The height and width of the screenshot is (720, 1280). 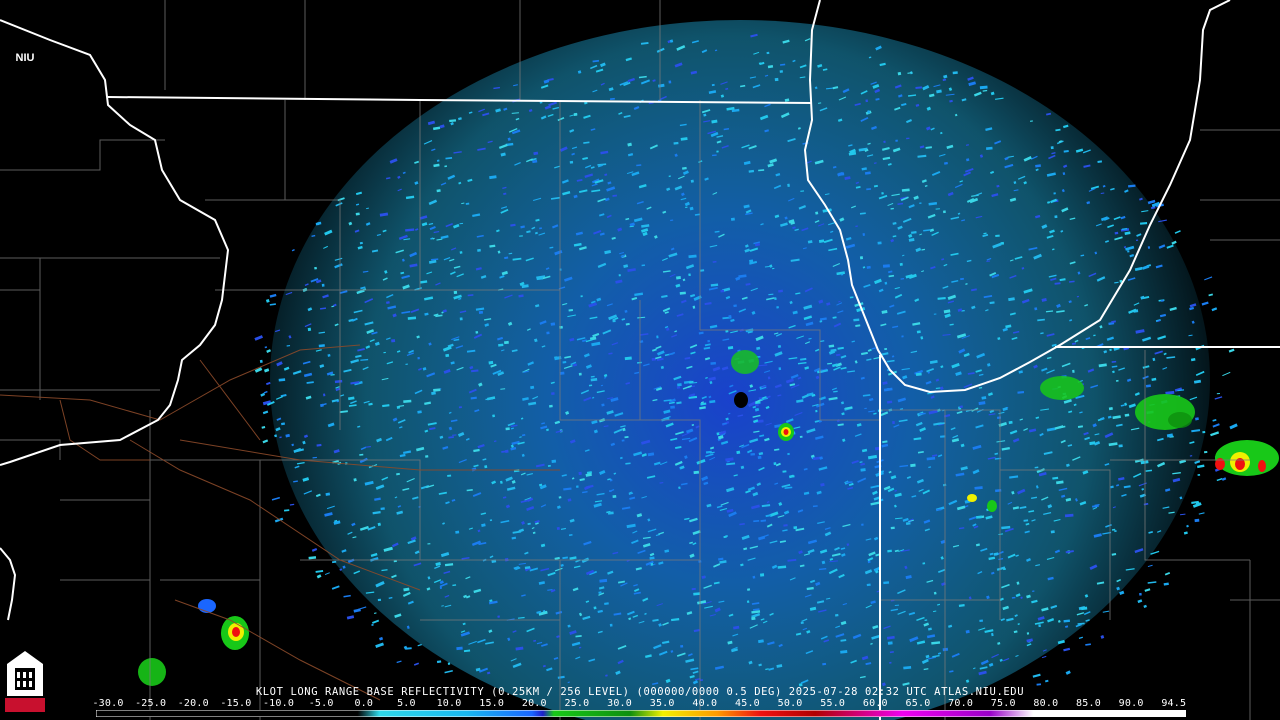 I want to click on legend-tick-label: 75.0, so click(x=1003, y=703).